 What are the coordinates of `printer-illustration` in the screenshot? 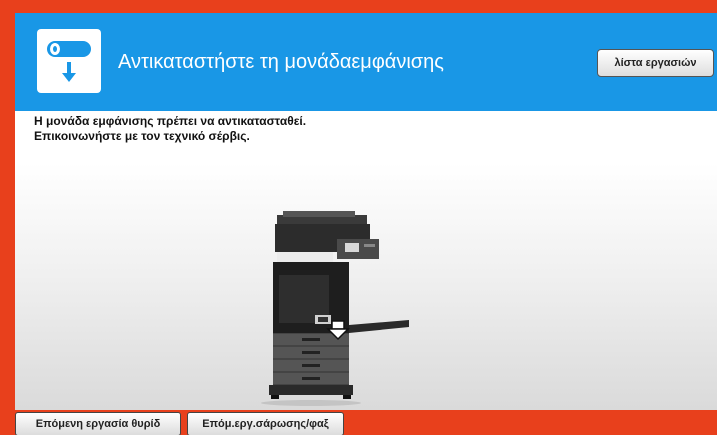 It's located at (335, 308).